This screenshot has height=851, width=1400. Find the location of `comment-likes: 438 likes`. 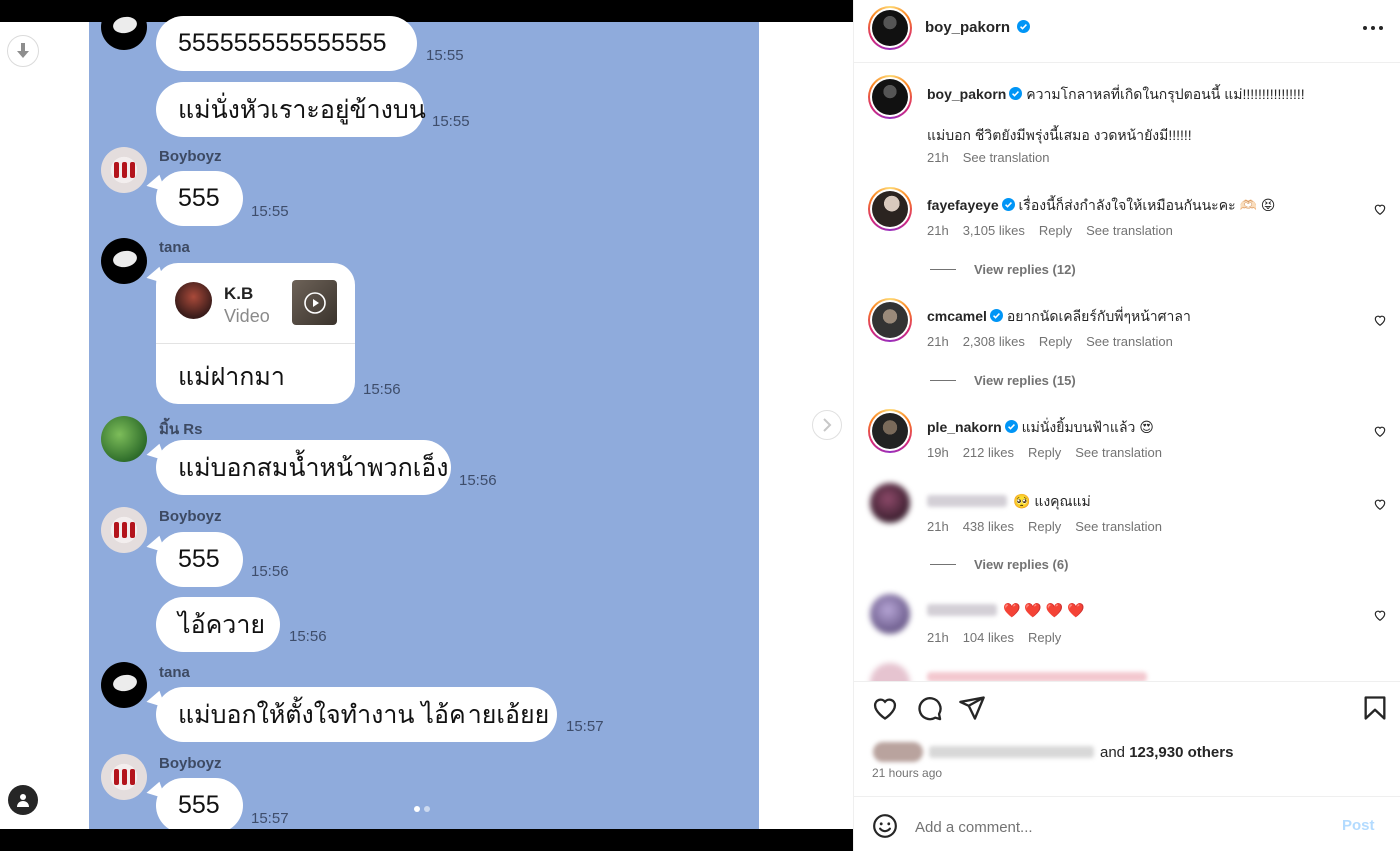

comment-likes: 438 likes is located at coordinates (988, 526).